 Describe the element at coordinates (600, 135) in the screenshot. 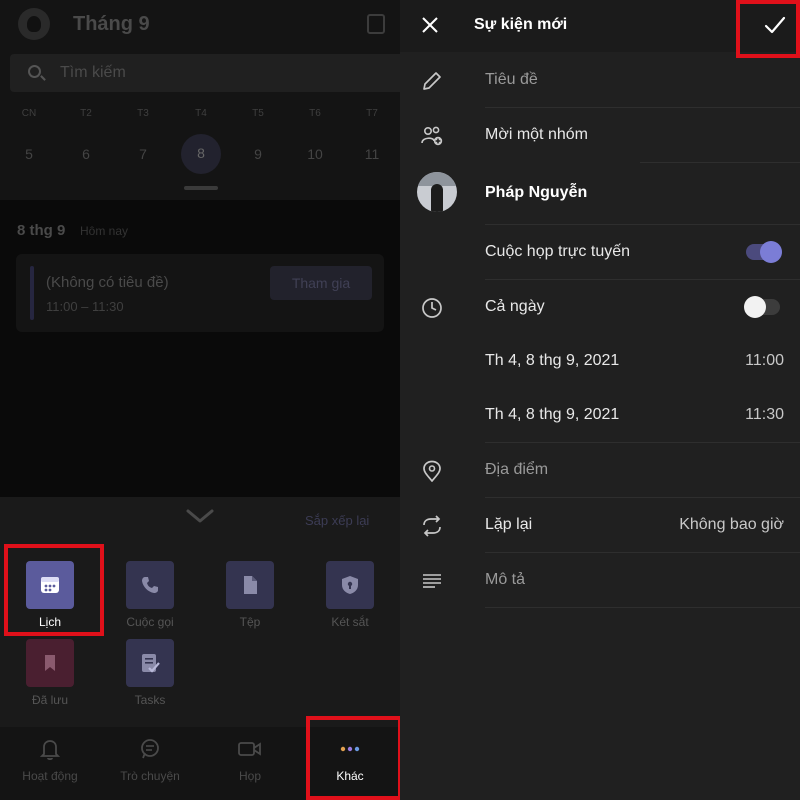

I see `invite-group-row: Mời một nhóm` at that location.